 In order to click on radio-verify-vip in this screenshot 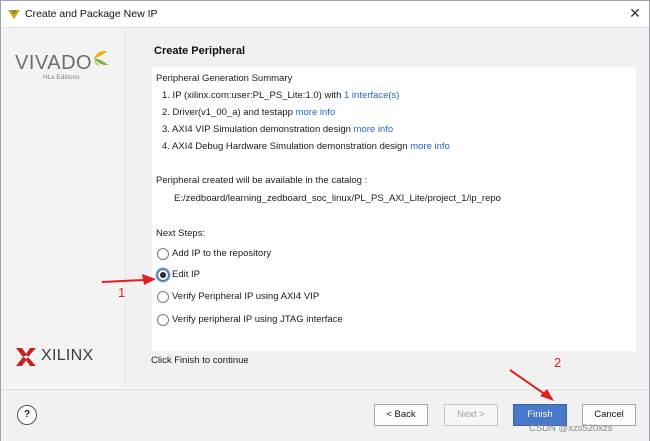, I will do `click(163, 297)`.